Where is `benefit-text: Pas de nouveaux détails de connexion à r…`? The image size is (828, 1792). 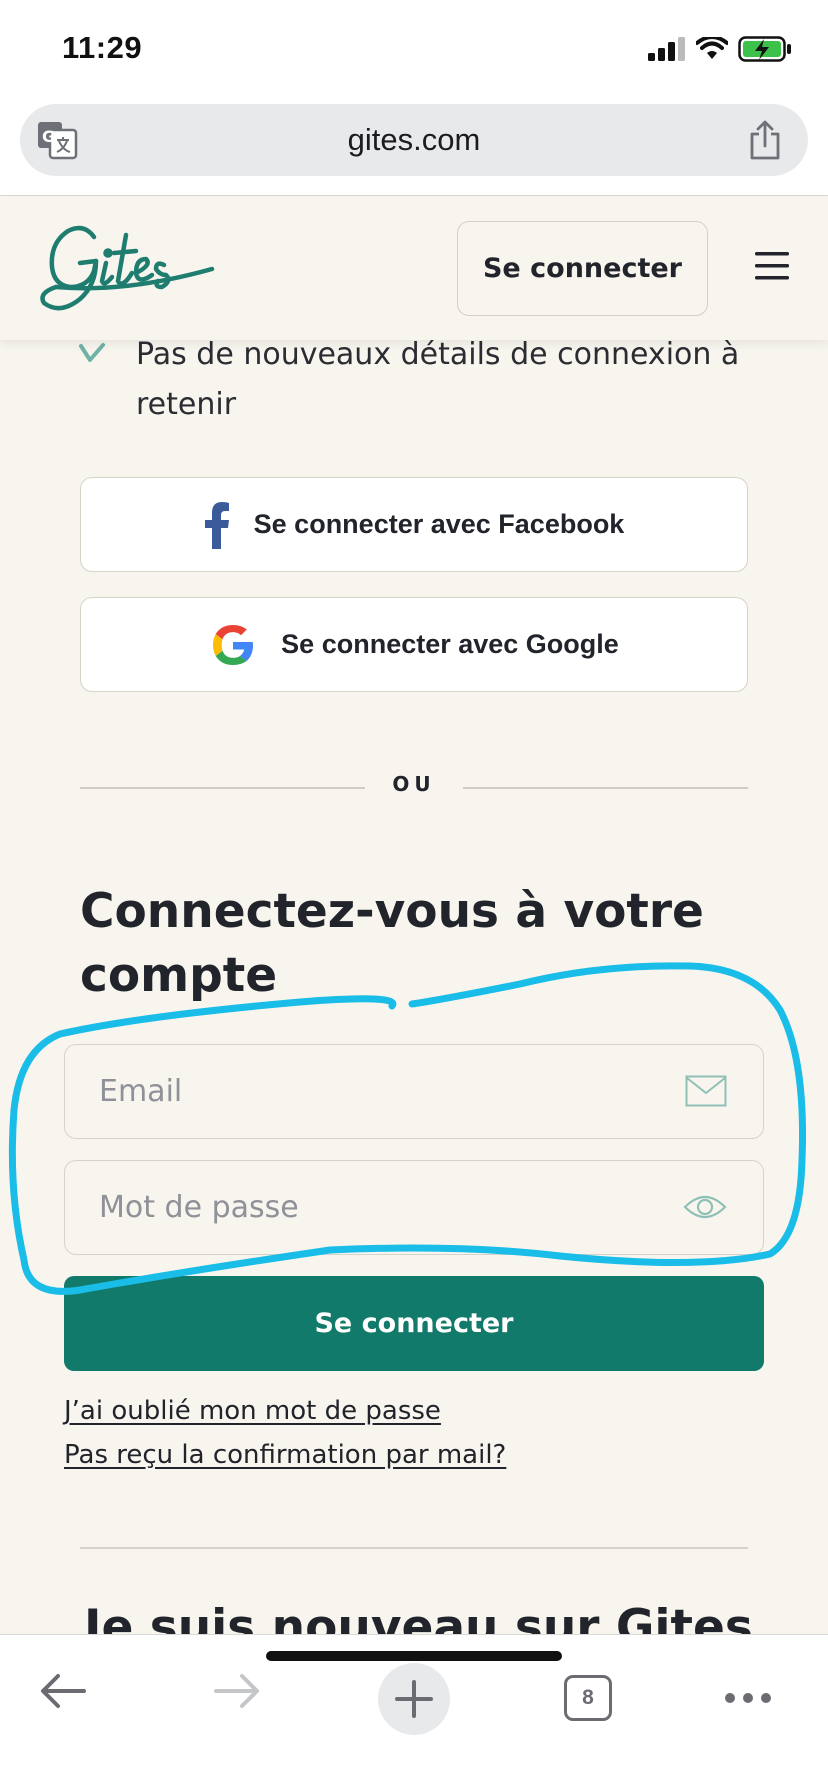 benefit-text: Pas de nouveaux détails de connexion à r… is located at coordinates (438, 379).